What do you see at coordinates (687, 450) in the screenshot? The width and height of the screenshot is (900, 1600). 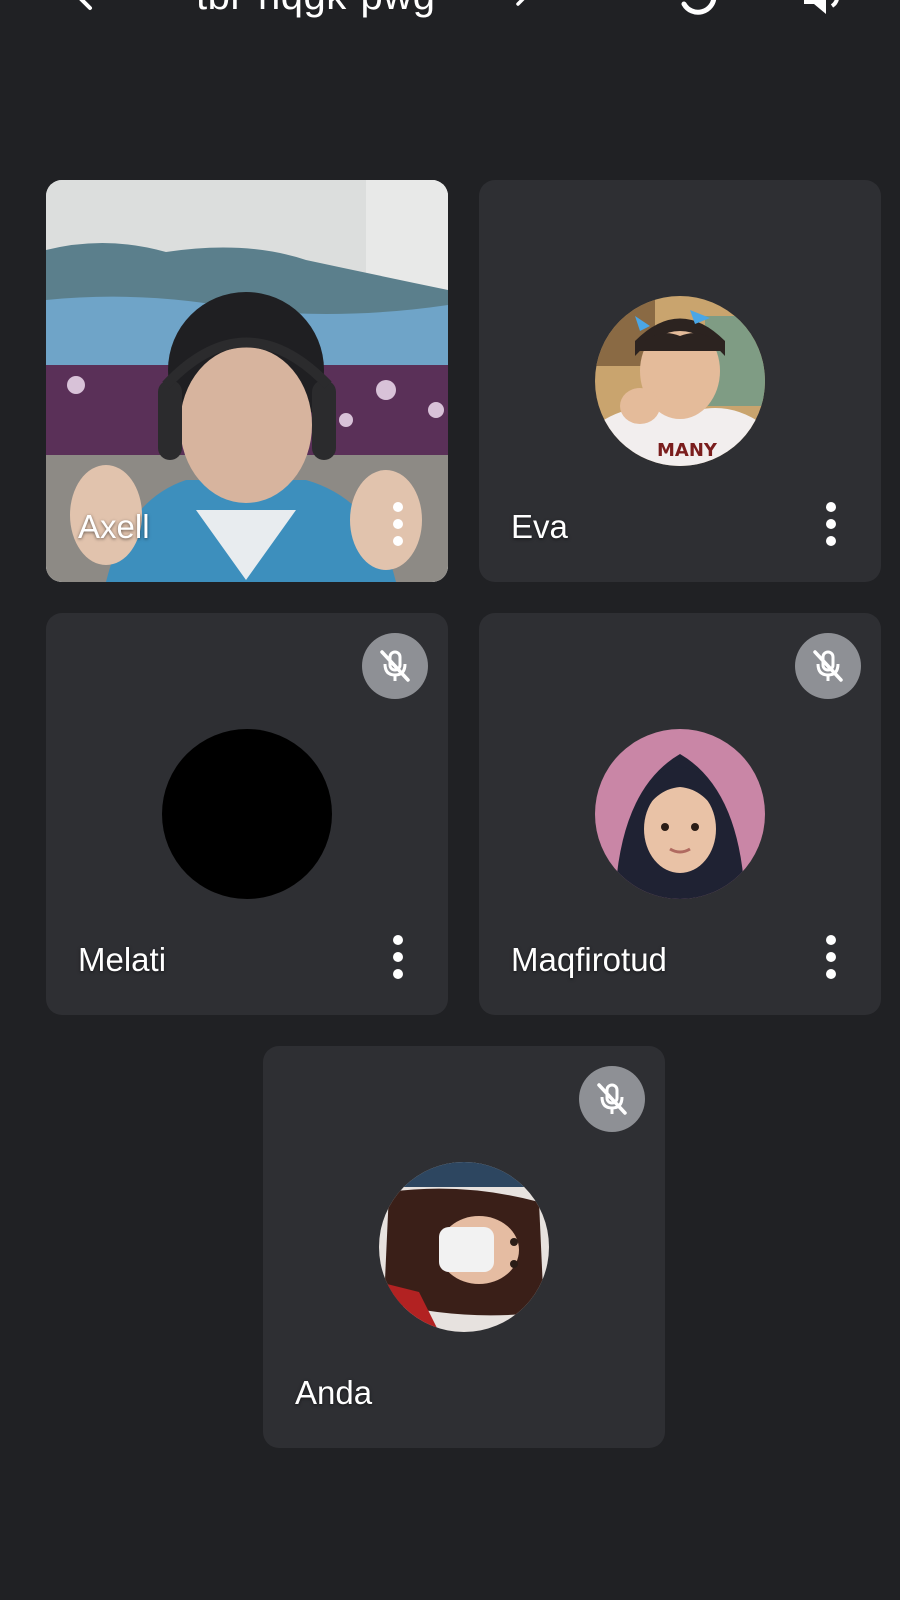 I see `svg-text: MANY` at bounding box center [687, 450].